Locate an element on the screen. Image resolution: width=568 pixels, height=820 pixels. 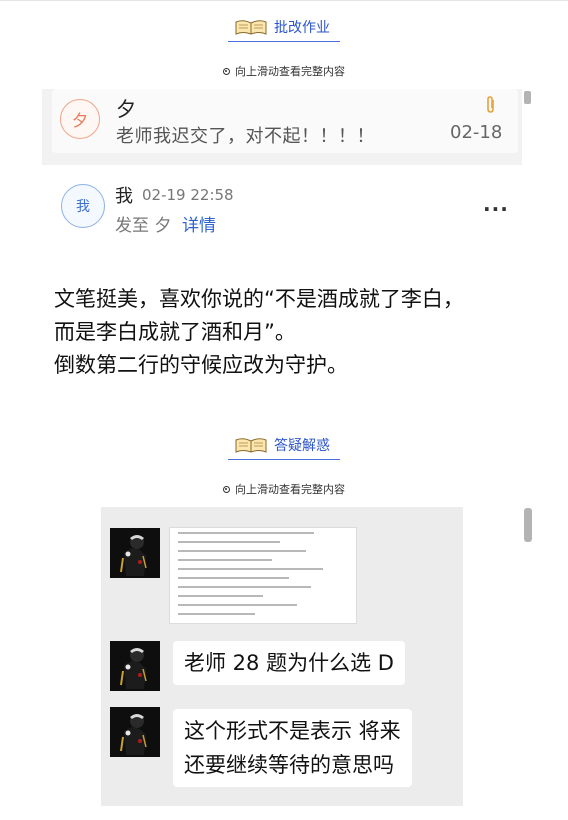
section-title-homework: 批改作业 is located at coordinates (284, 28).